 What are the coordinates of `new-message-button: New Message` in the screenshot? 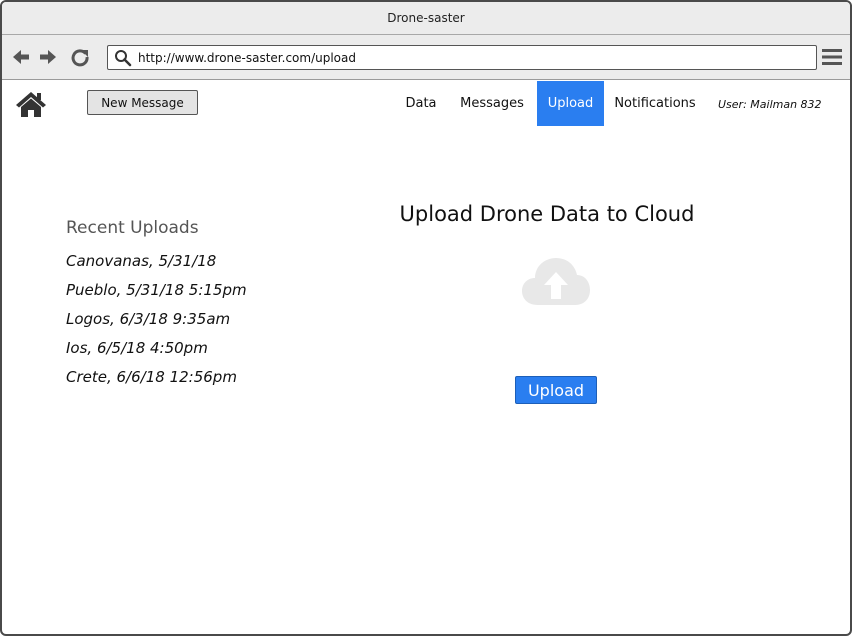 It's located at (142, 102).